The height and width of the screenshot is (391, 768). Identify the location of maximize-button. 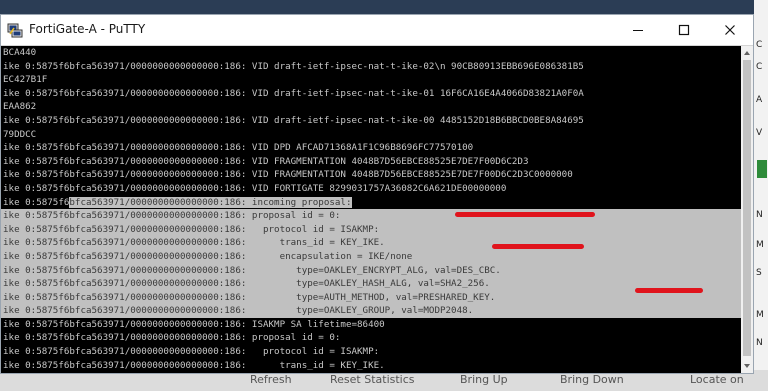
(684, 30).